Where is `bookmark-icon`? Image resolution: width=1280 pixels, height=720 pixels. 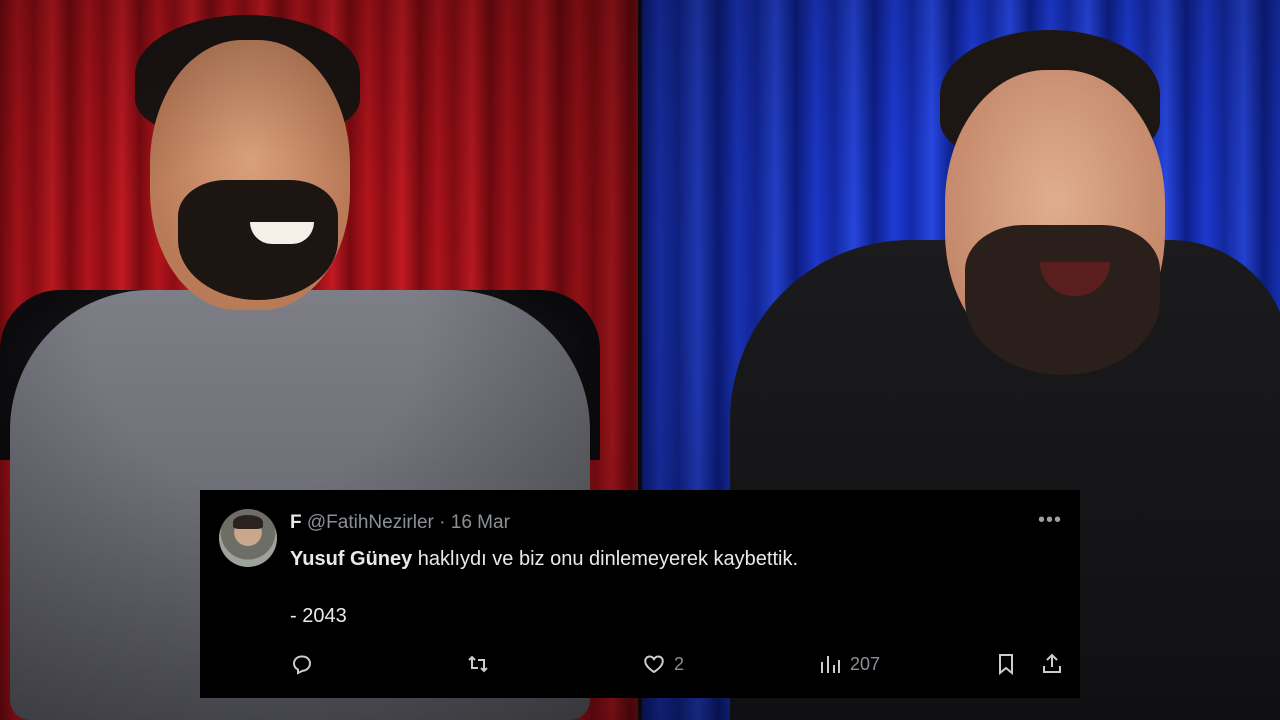
bookmark-icon is located at coordinates (1006, 665).